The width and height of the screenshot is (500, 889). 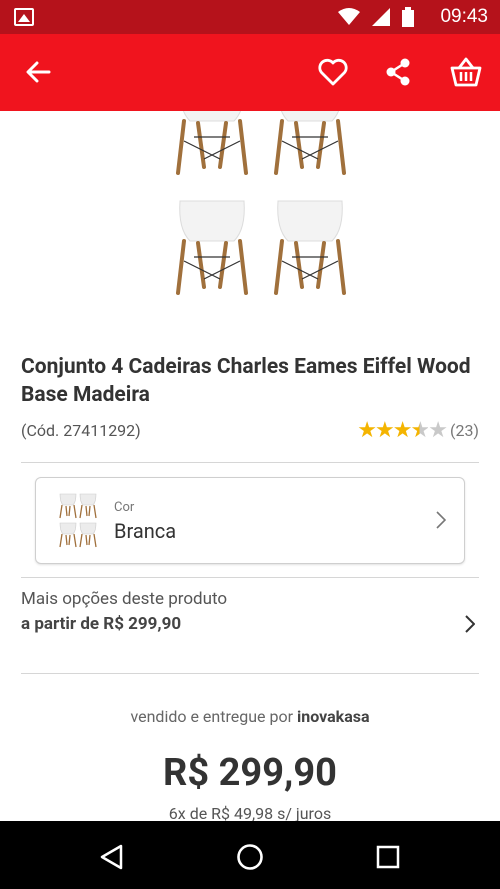 I want to click on rating-stars: ★★★★★, so click(x=402, y=430).